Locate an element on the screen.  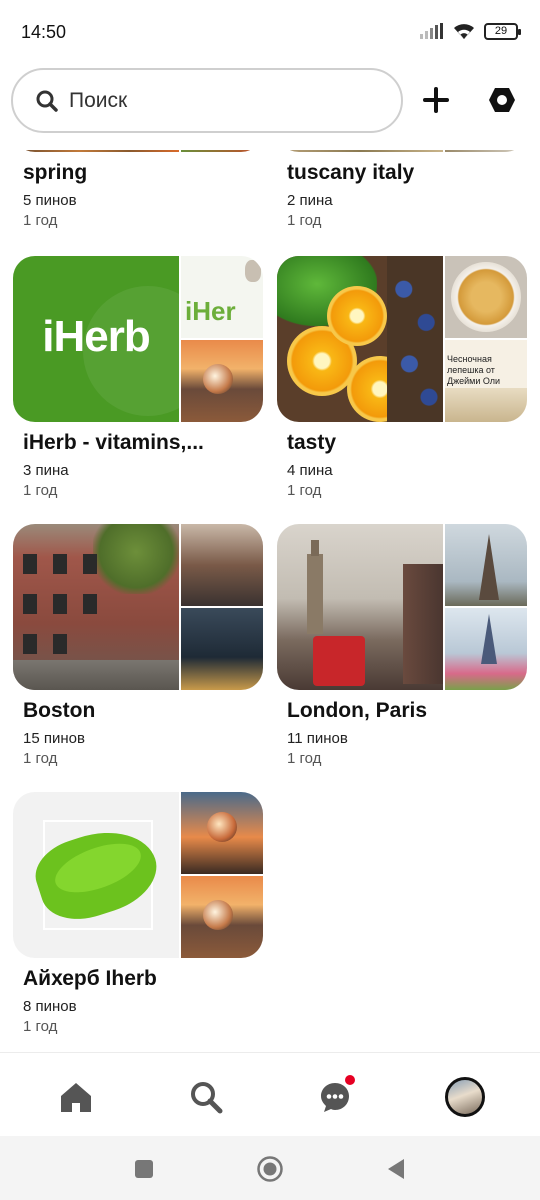
settings-hexagon-icon is located at coordinates (502, 100).